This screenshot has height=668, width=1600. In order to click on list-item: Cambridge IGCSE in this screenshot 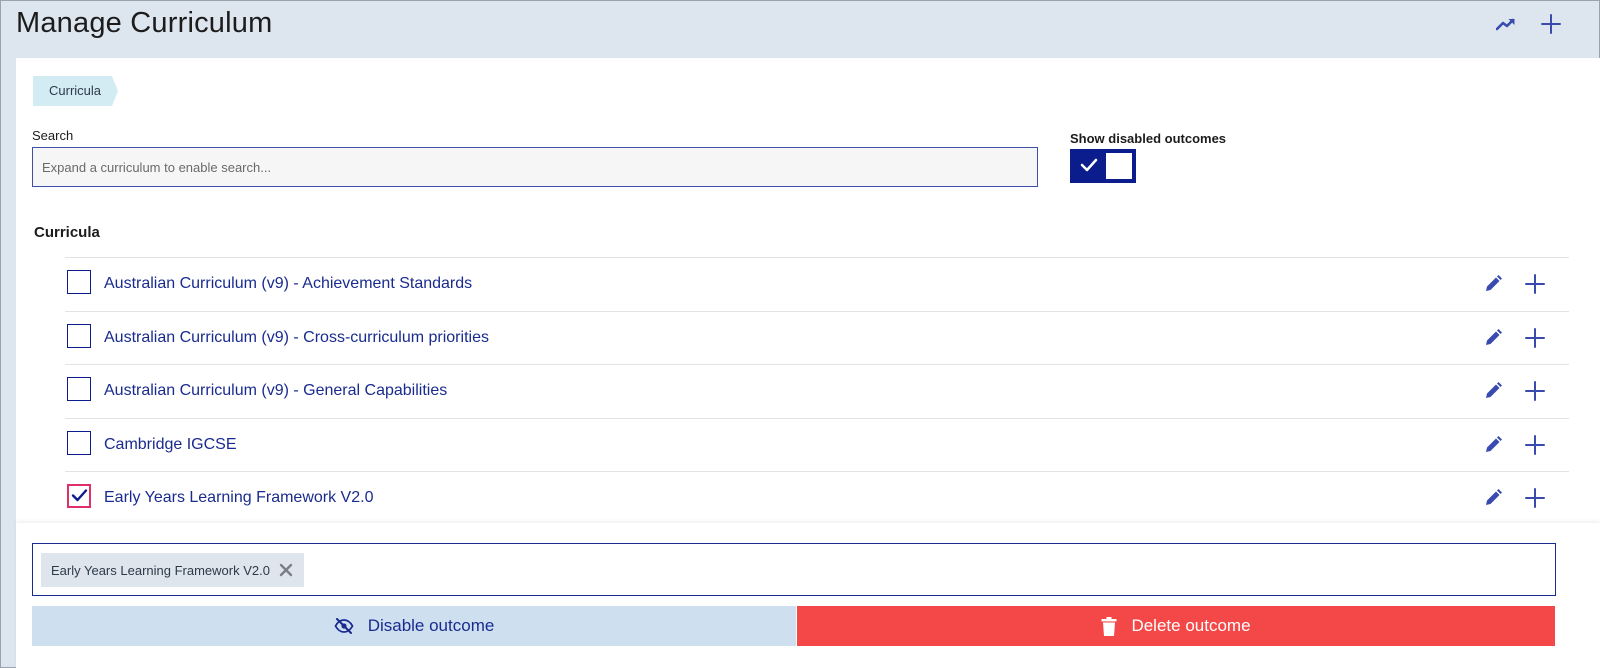, I will do `click(817, 444)`.